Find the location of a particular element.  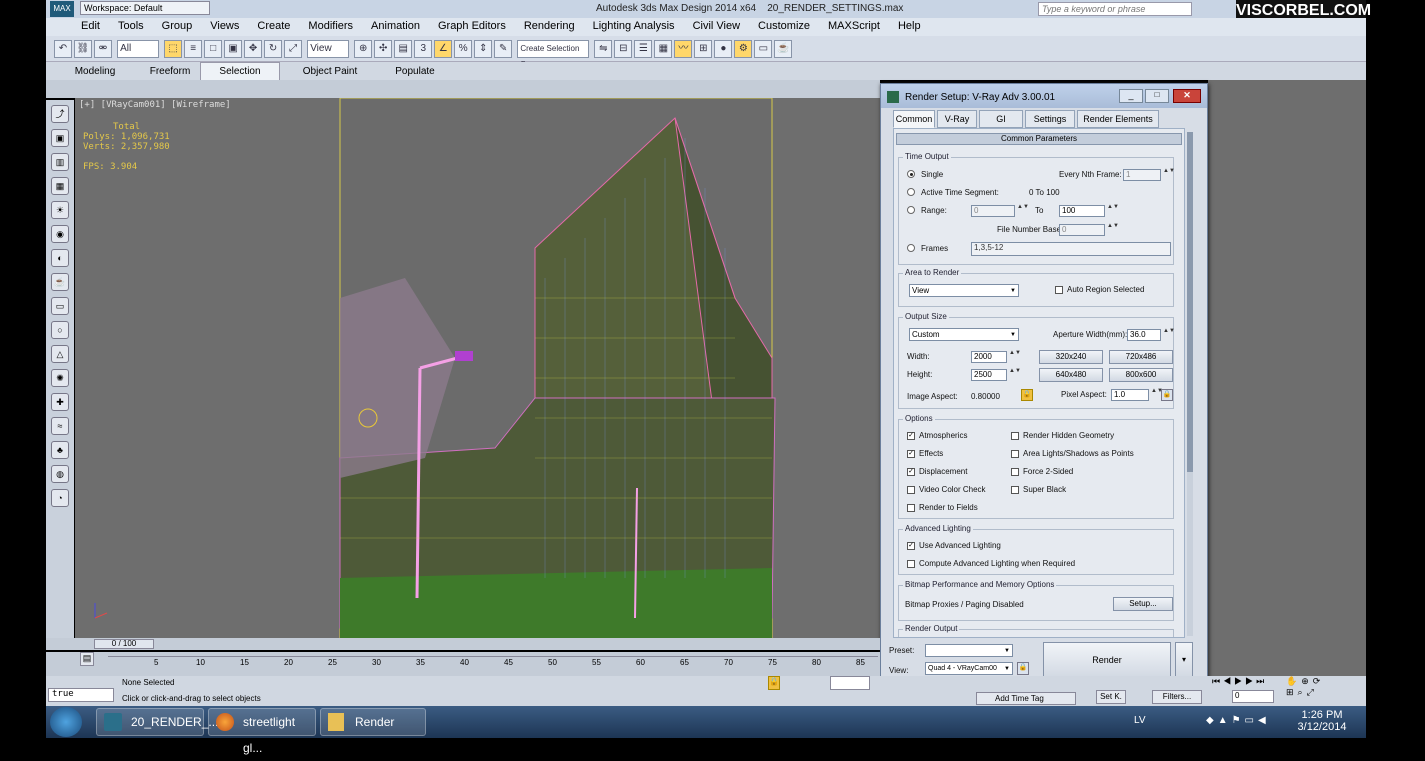

force-2-sided-checkbox is located at coordinates (1015, 472).